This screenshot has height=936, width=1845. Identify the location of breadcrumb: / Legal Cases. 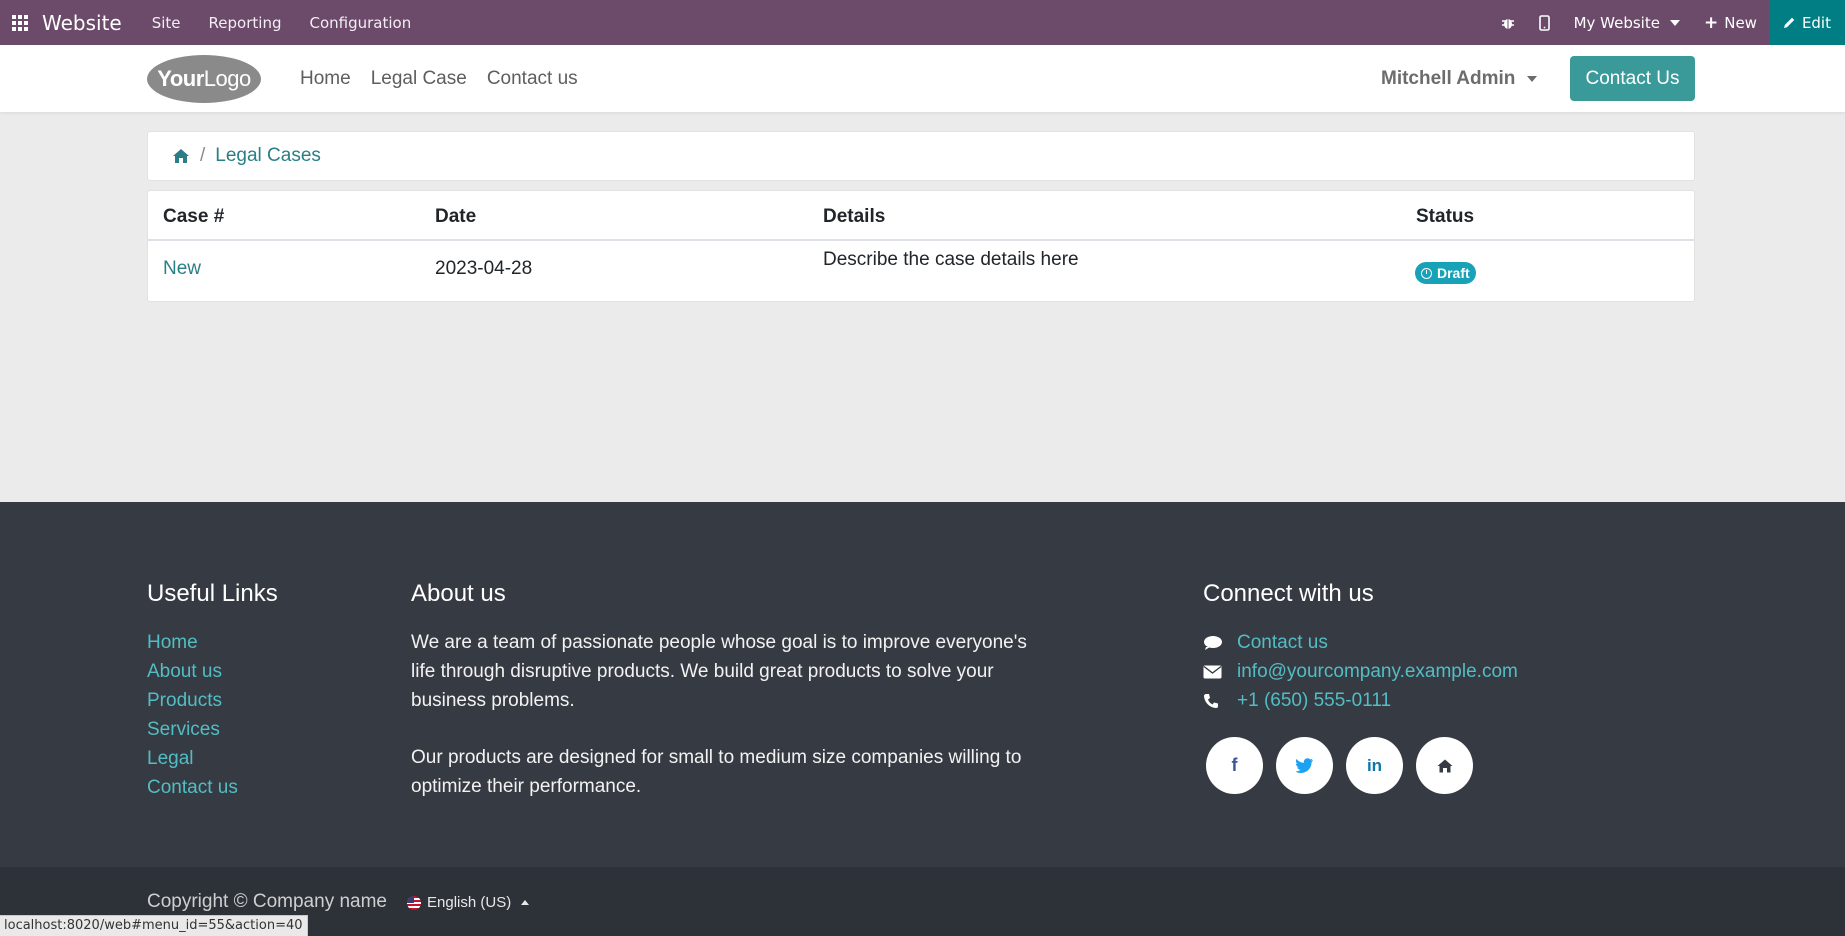
(921, 156).